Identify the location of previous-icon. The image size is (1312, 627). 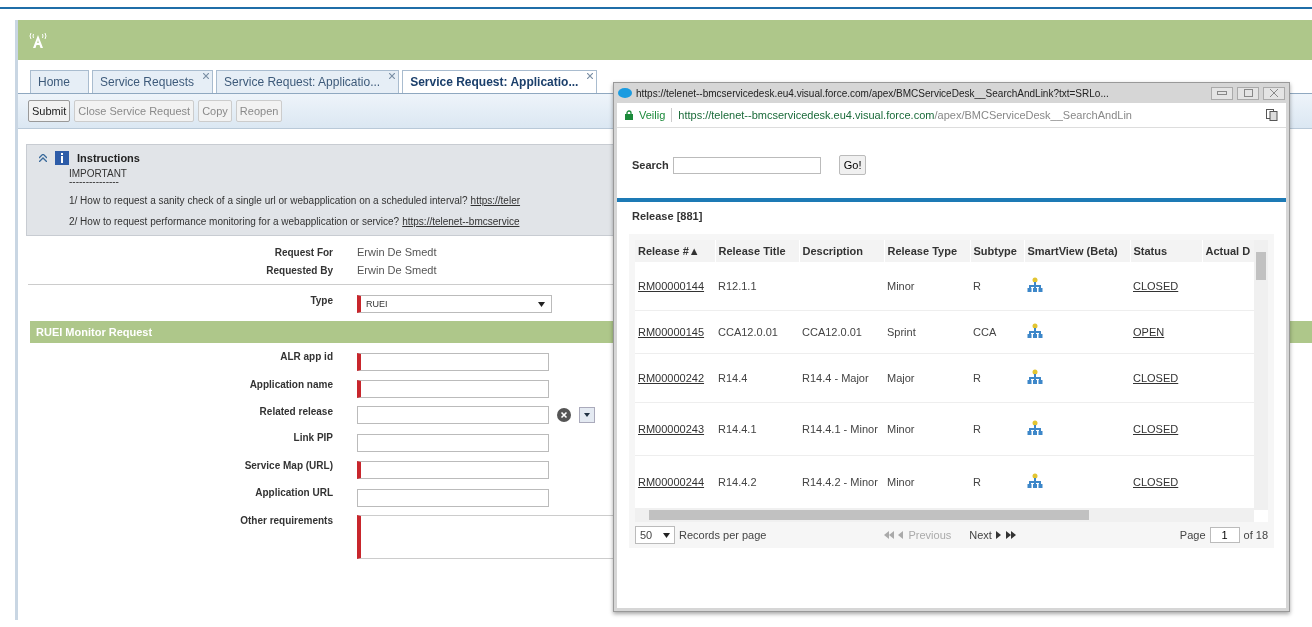
(901, 535).